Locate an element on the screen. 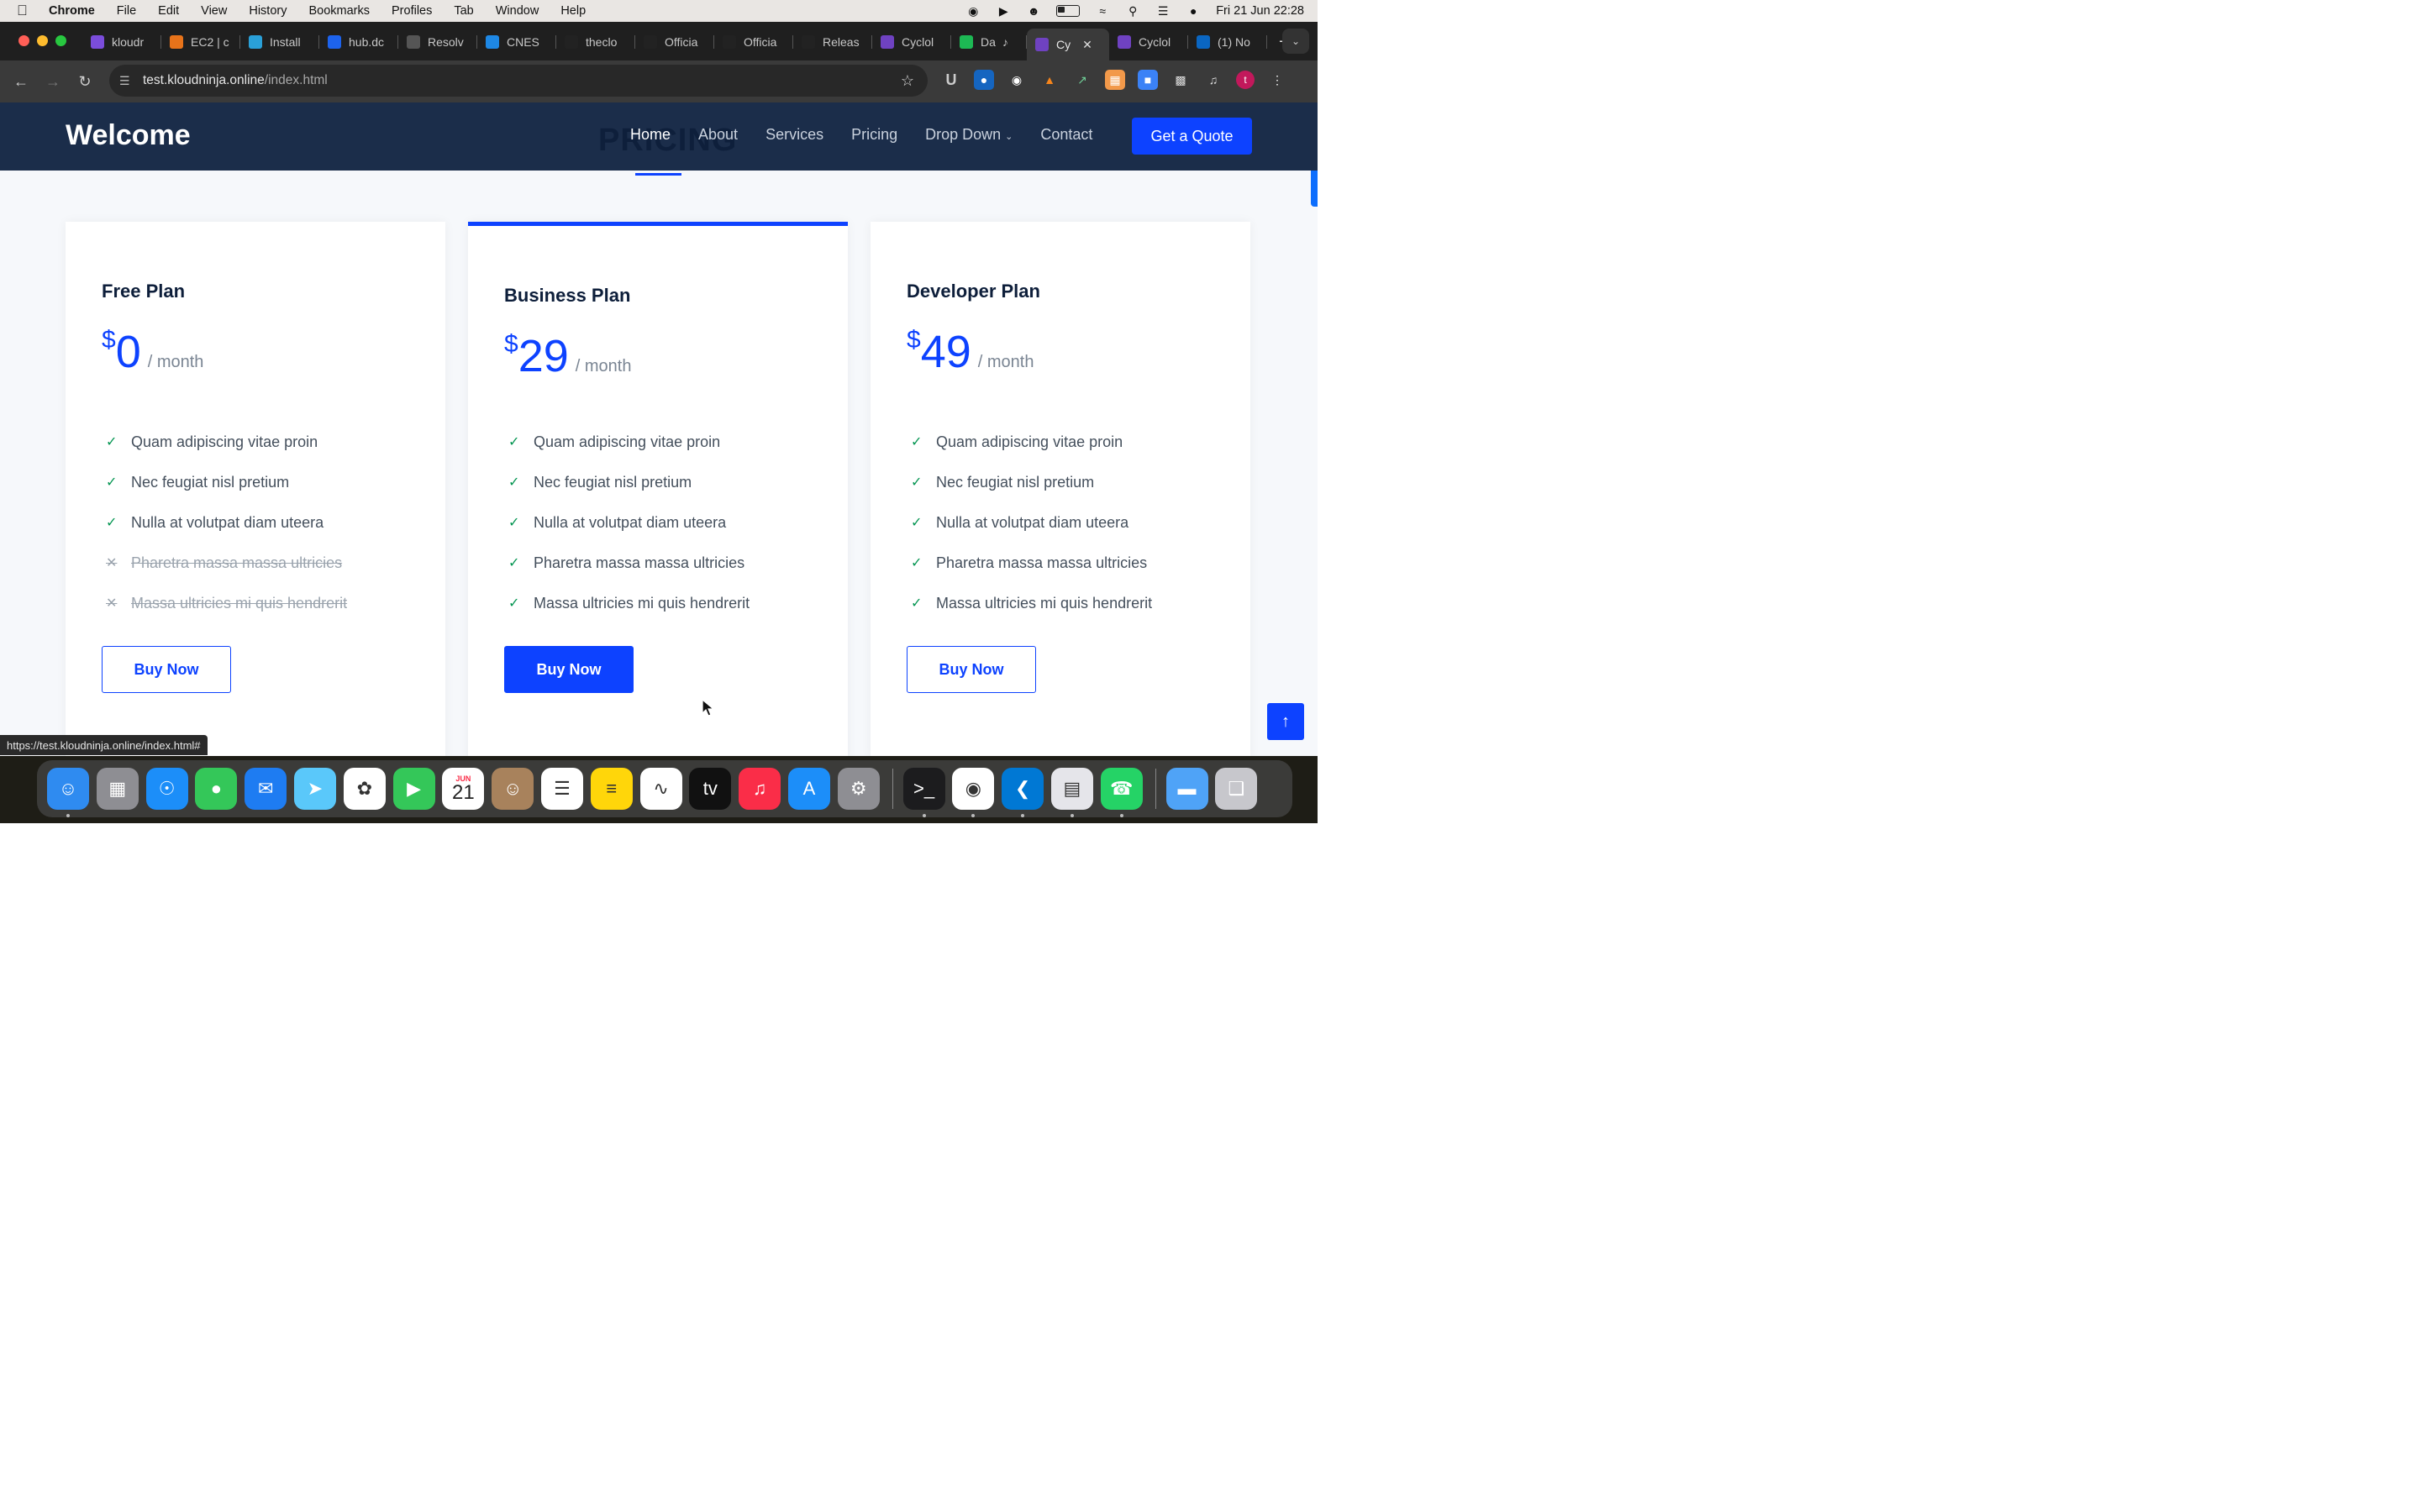  browser-tab: theclo is located at coordinates (596, 42).